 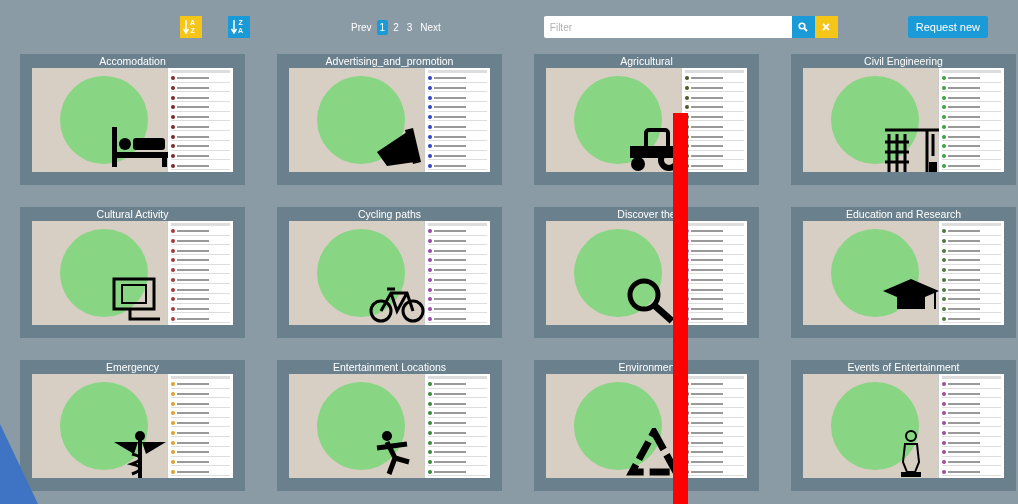 What do you see at coordinates (903, 119) in the screenshot?
I see `category-card: Civil Engineering` at bounding box center [903, 119].